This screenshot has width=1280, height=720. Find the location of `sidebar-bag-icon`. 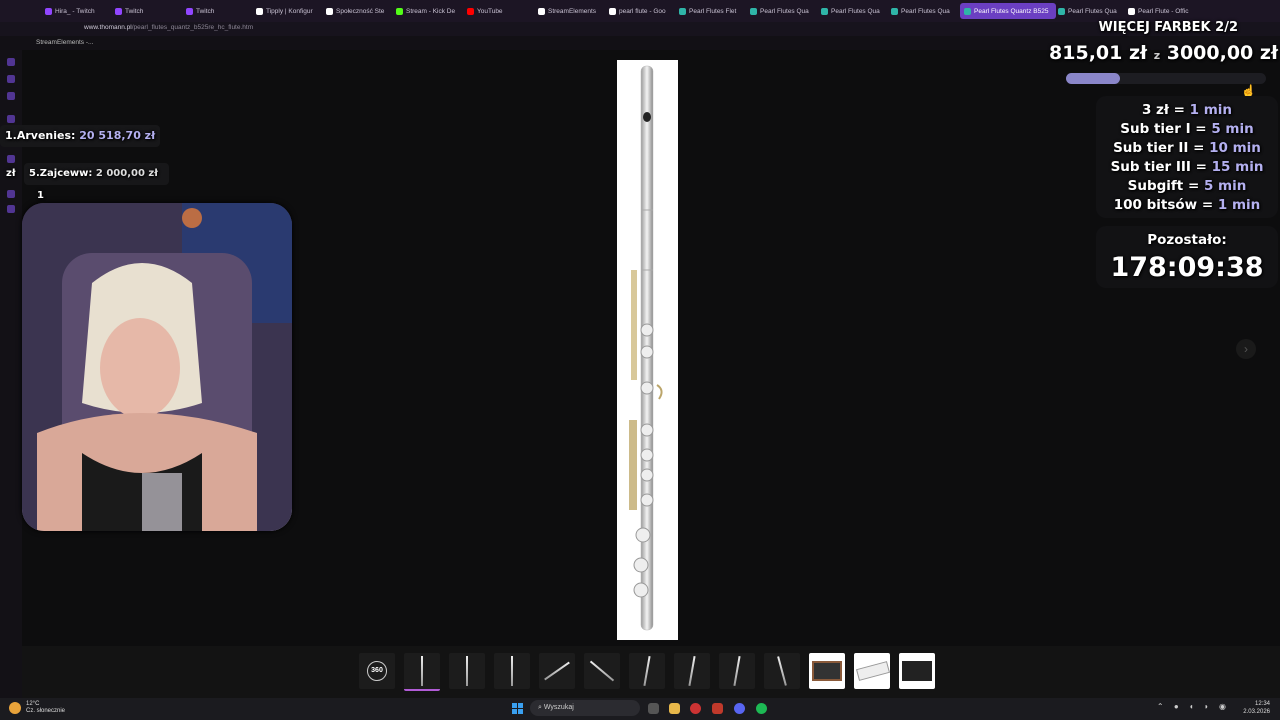

sidebar-bag-icon is located at coordinates (11, 79).